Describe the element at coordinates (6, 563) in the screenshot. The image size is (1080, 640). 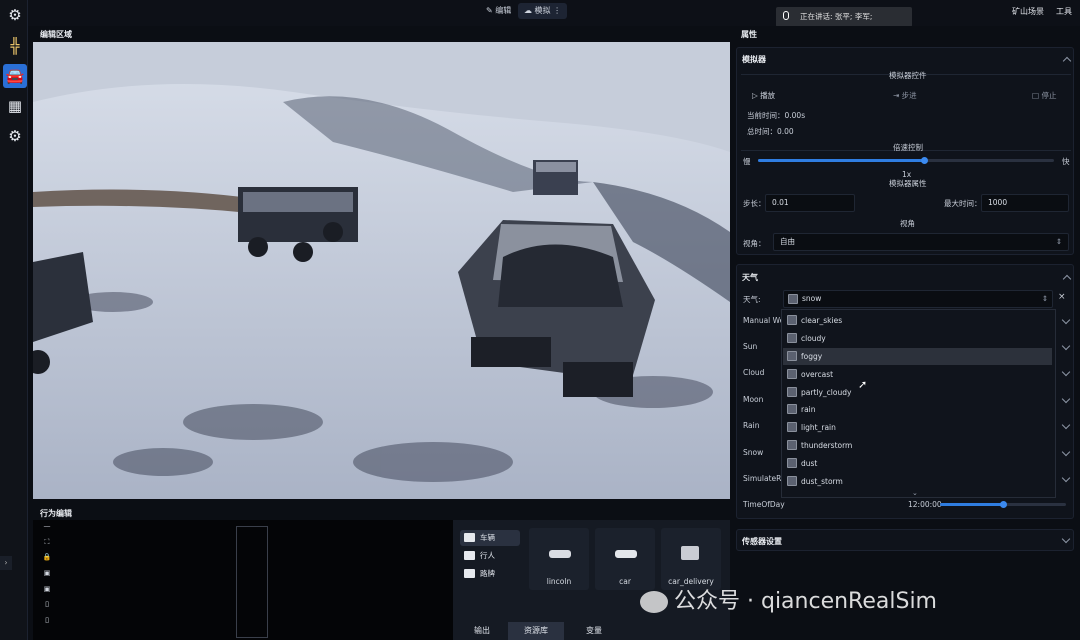
I see `collapse-arrow-icon: ›` at that location.